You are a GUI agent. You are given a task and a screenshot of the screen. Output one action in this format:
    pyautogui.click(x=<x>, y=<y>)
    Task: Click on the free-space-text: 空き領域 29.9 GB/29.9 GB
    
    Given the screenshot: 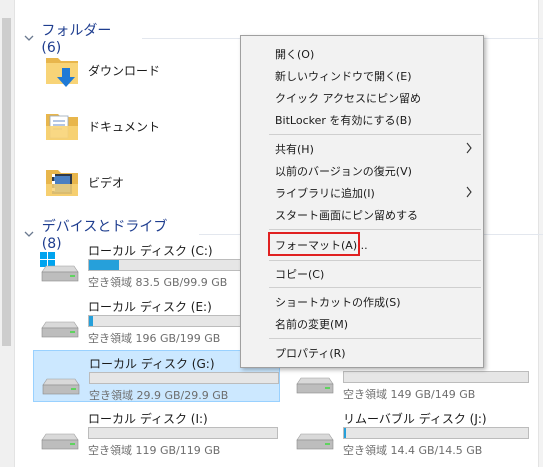 What is the action you would take?
    pyautogui.click(x=159, y=395)
    